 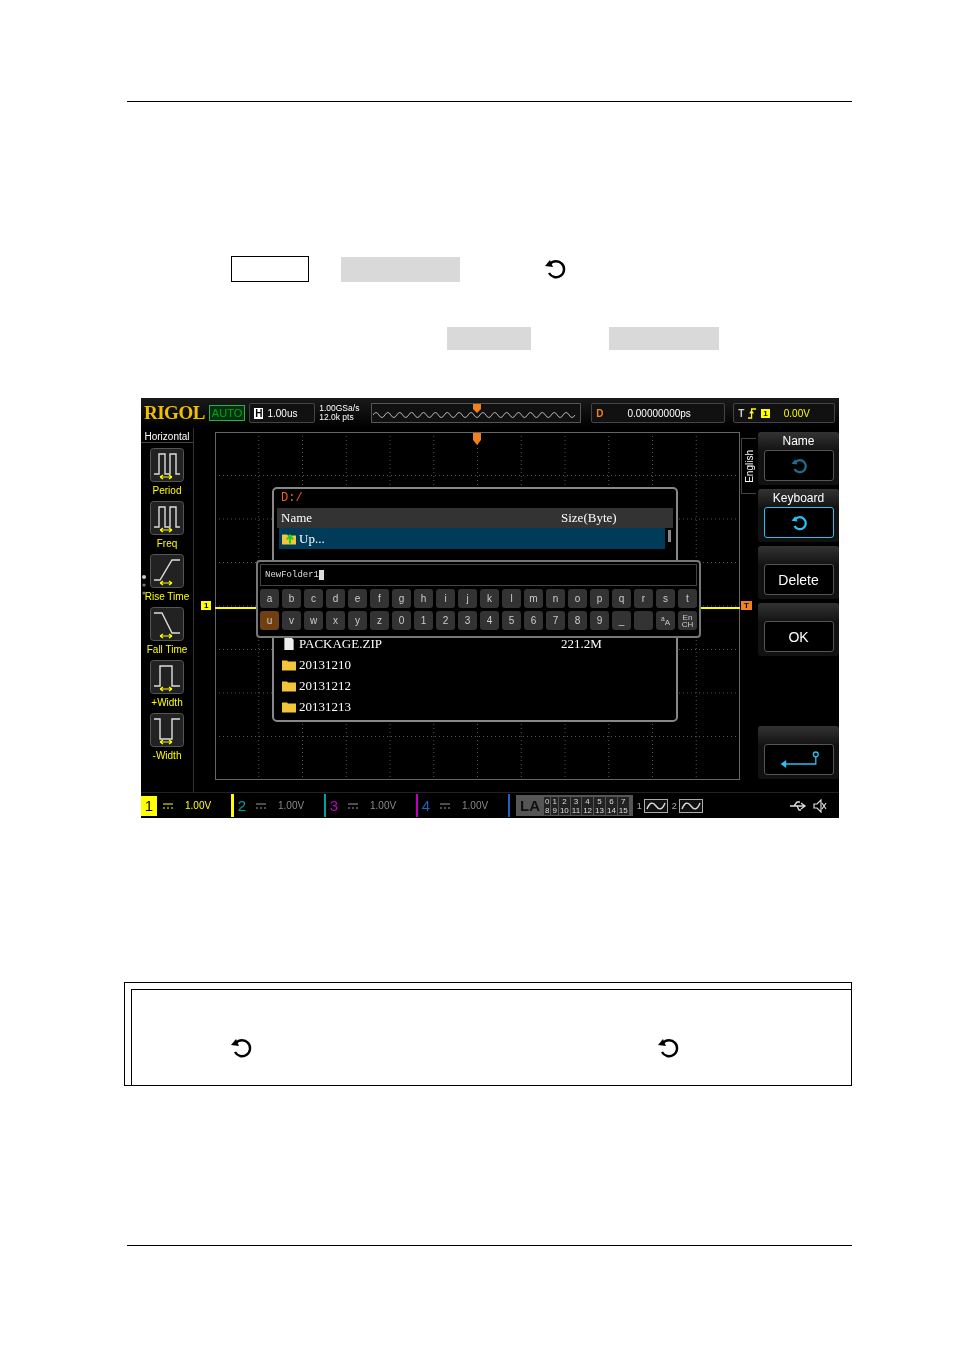 I want to click on key: p, so click(x=599, y=598).